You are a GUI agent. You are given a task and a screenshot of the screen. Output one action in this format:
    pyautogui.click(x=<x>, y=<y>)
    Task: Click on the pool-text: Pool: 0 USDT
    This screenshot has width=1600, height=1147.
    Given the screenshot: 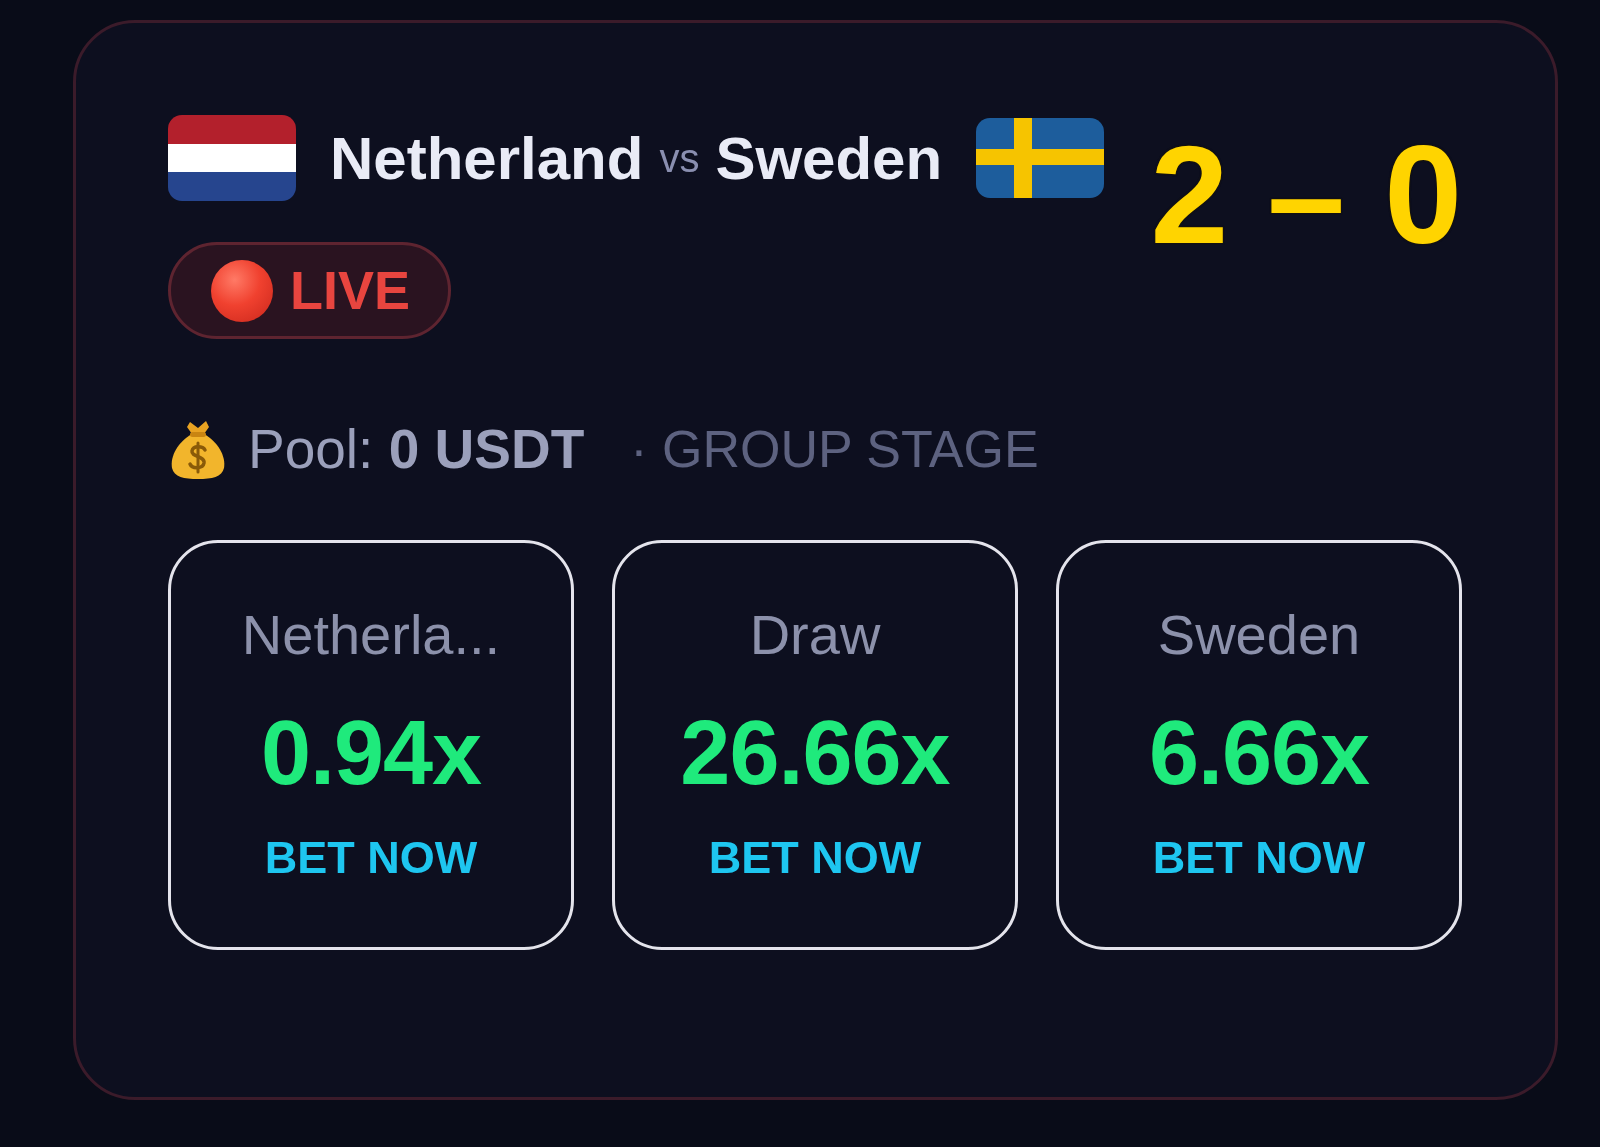 What is the action you would take?
    pyautogui.click(x=416, y=449)
    